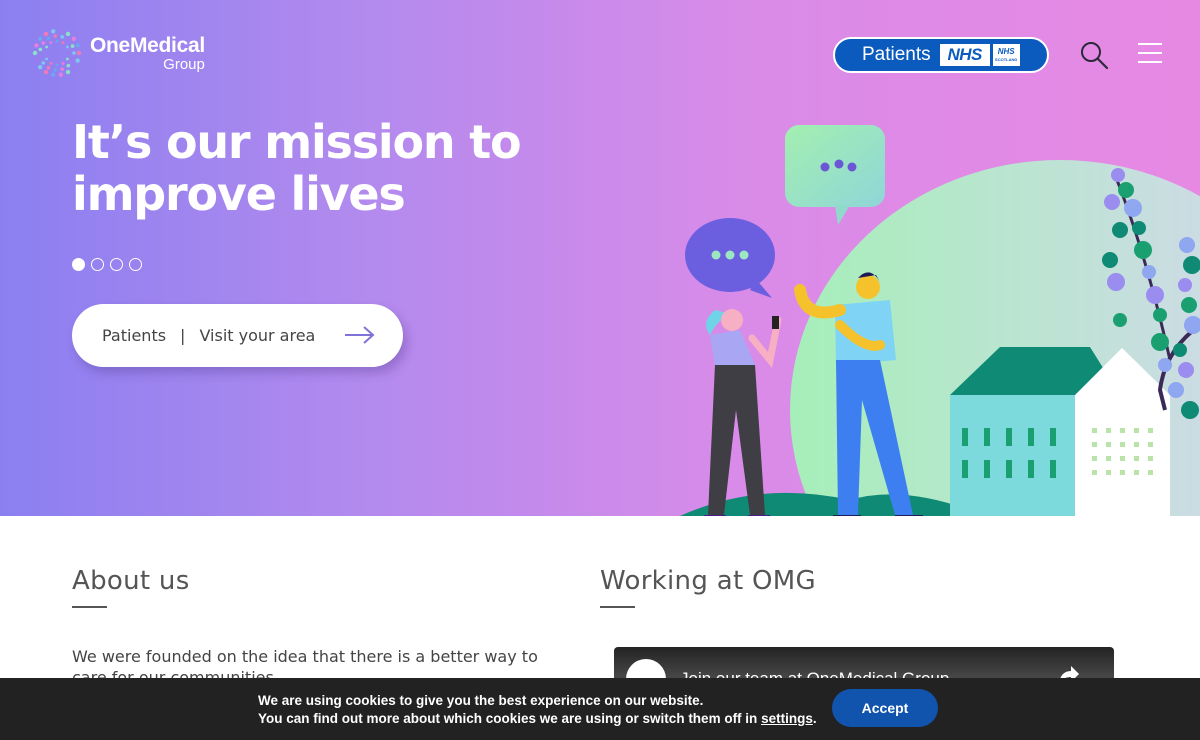 This screenshot has height=740, width=1200. What do you see at coordinates (147, 45) in the screenshot?
I see `logo-name: OneMedical` at bounding box center [147, 45].